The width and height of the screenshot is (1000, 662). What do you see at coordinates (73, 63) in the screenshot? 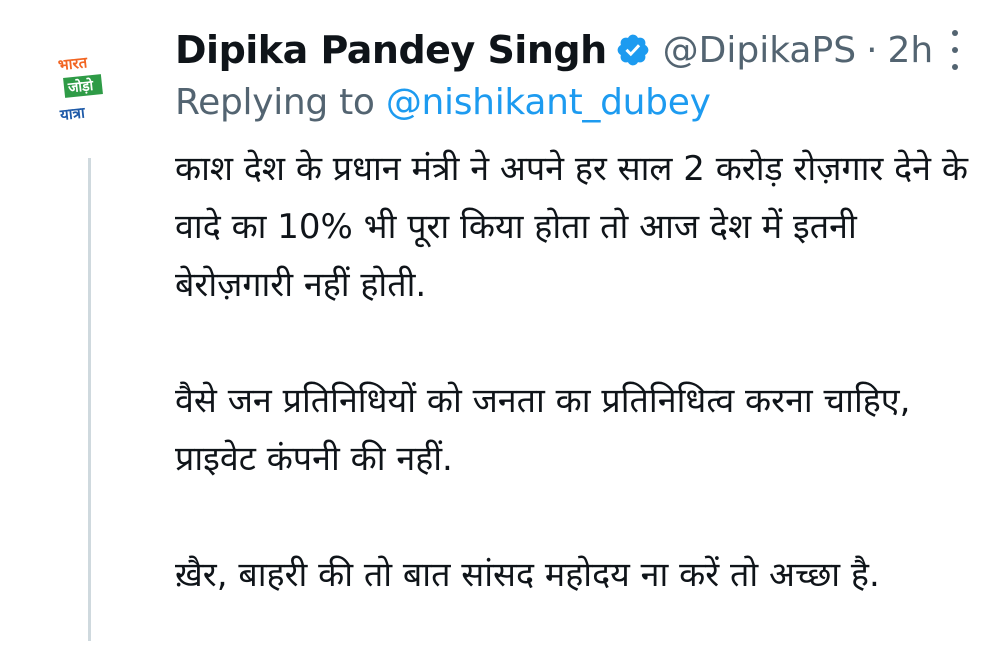
I see `logo-line-1: भारत` at bounding box center [73, 63].